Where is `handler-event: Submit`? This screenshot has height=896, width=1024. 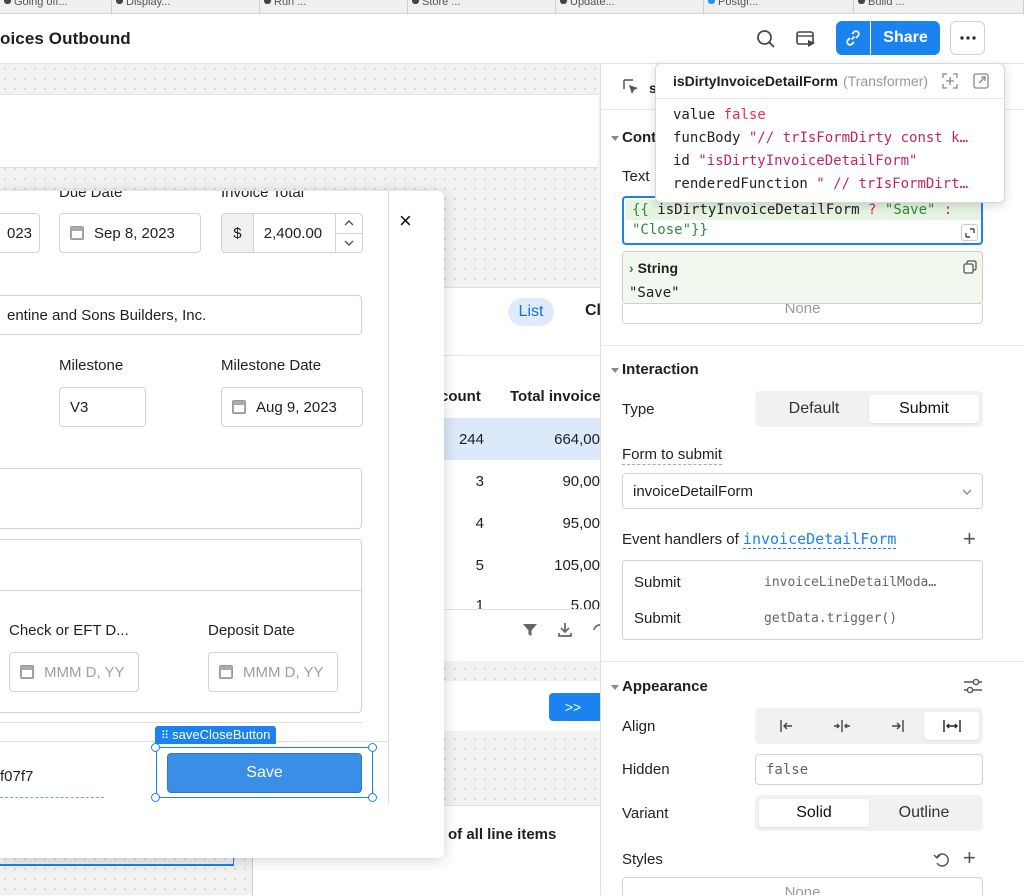
handler-event: Submit is located at coordinates (657, 582).